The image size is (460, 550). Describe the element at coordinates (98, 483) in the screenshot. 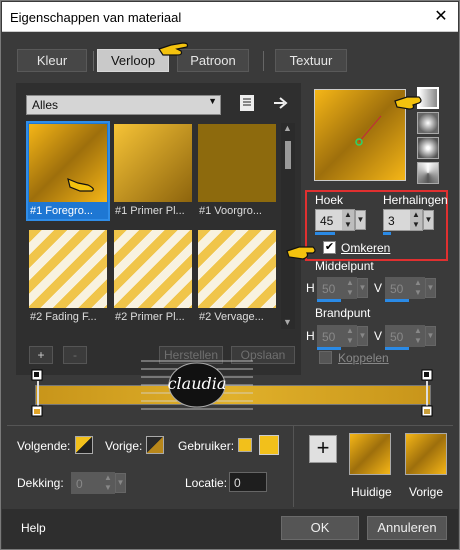

I see `opacity-input: 0 ▲ ▼ ▼` at that location.